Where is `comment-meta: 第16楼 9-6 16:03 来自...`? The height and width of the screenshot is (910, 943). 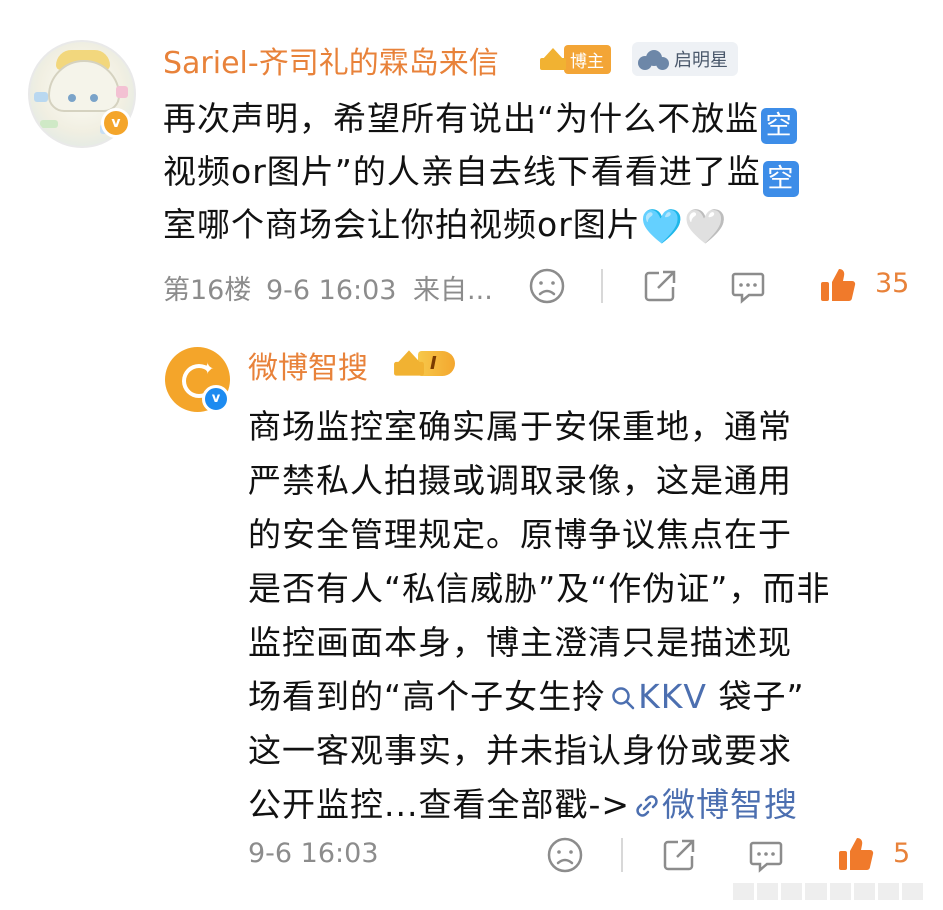
comment-meta: 第16楼 9-6 16:03 来自... is located at coordinates (328, 287).